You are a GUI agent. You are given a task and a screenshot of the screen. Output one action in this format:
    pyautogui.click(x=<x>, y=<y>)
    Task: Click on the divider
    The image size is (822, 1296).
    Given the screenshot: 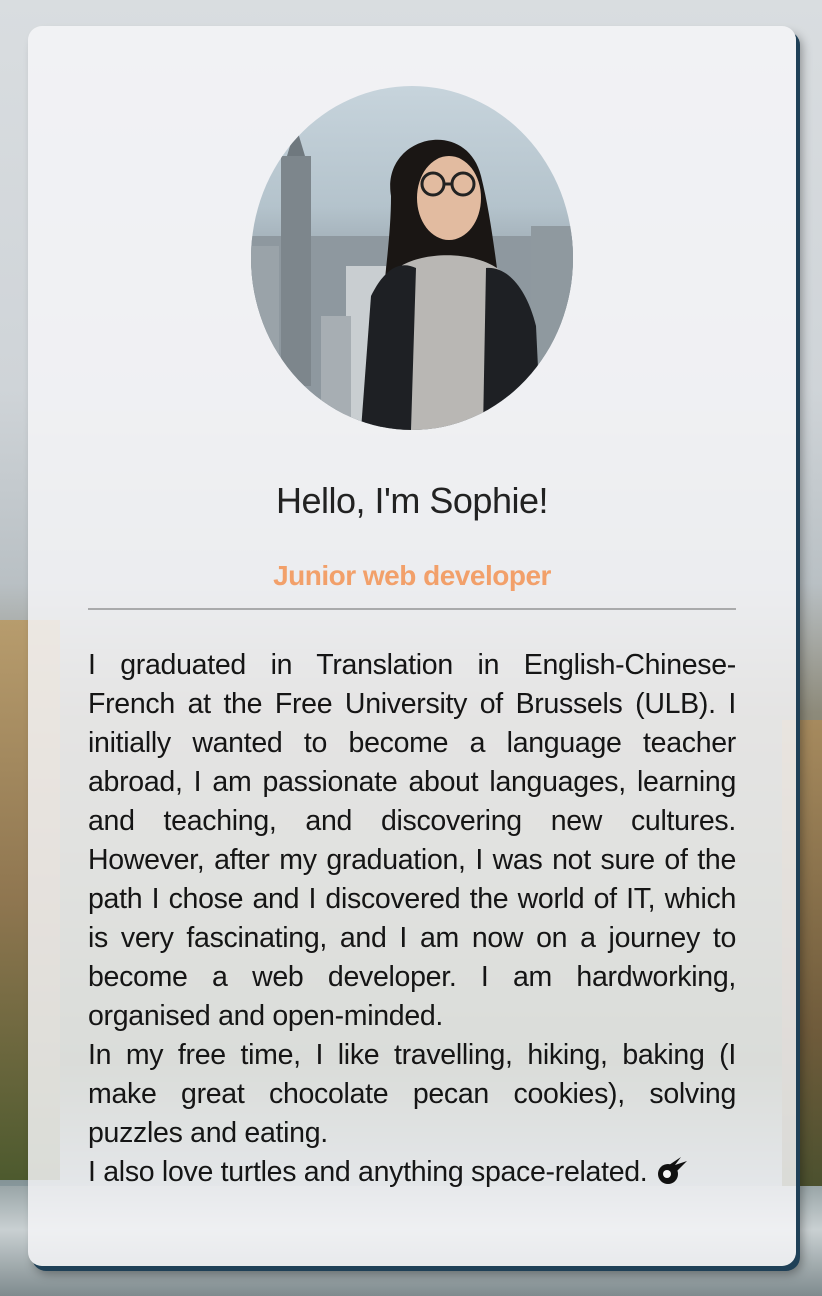 What is the action you would take?
    pyautogui.click(x=412, y=609)
    